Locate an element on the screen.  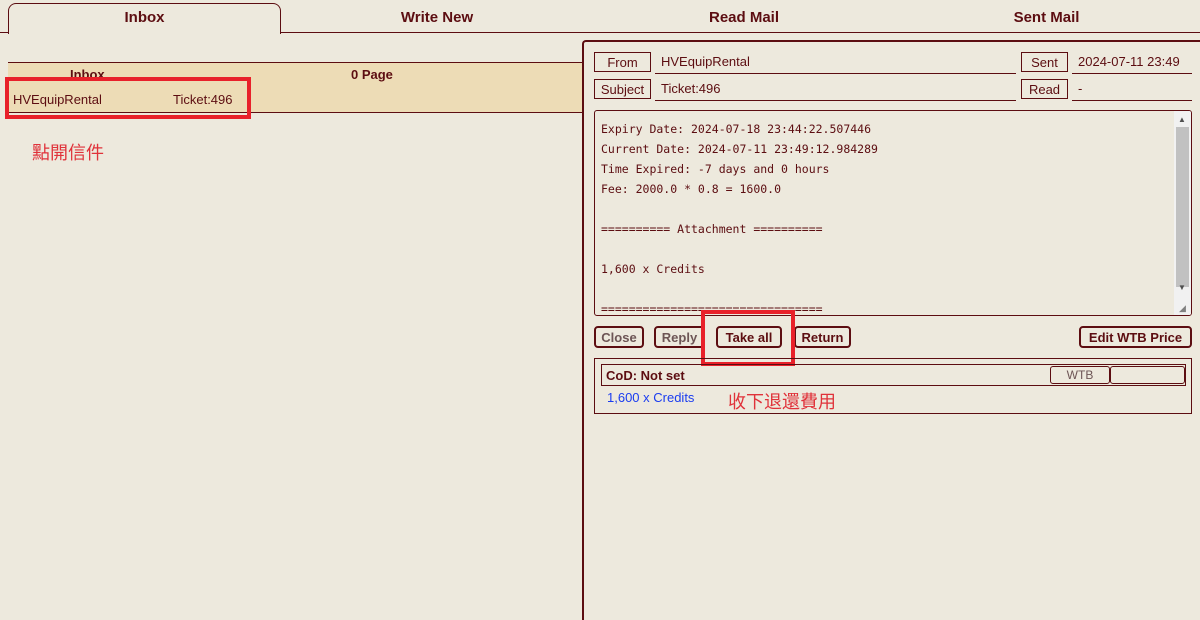
annotation-open-mail: 點開信件 is located at coordinates (68, 153).